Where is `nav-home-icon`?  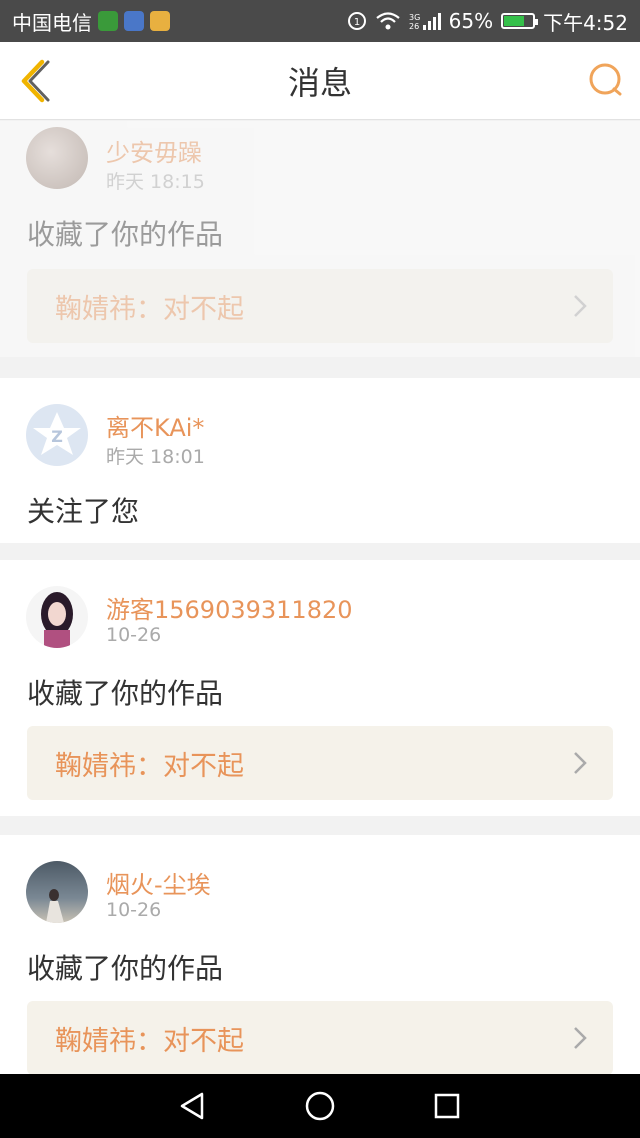 nav-home-icon is located at coordinates (320, 1106).